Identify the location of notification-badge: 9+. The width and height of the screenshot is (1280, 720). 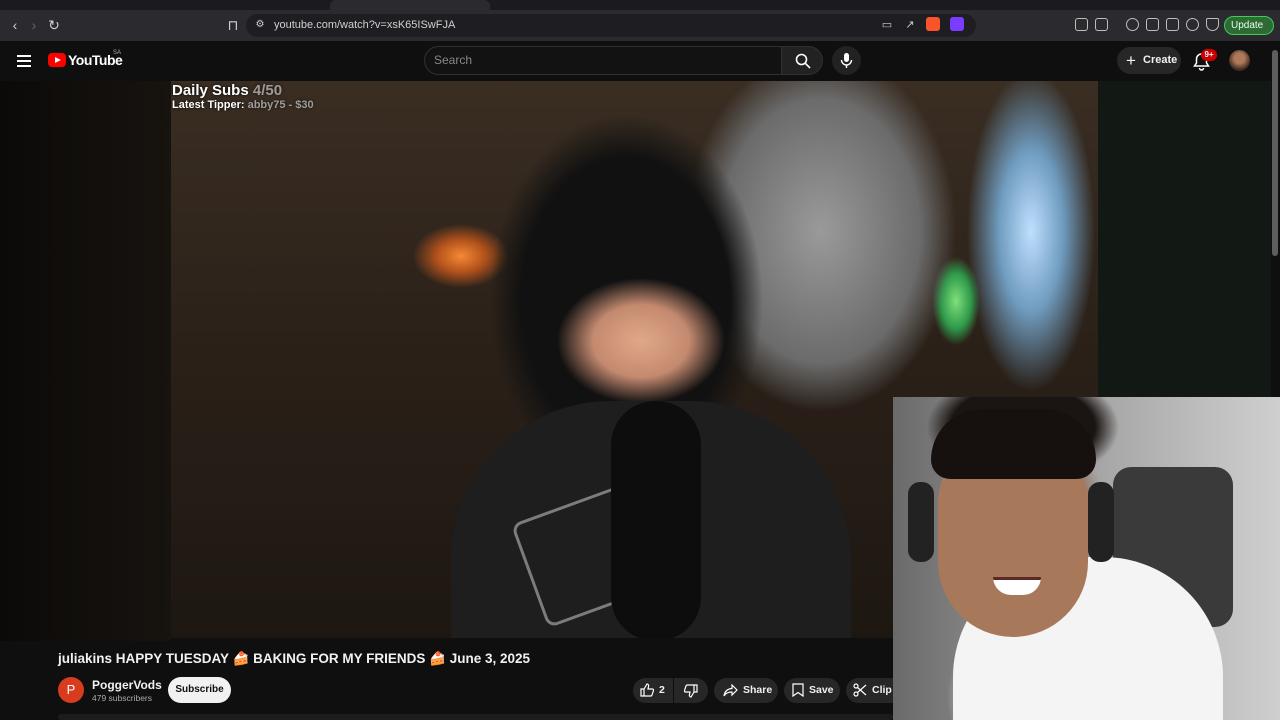
(1209, 55).